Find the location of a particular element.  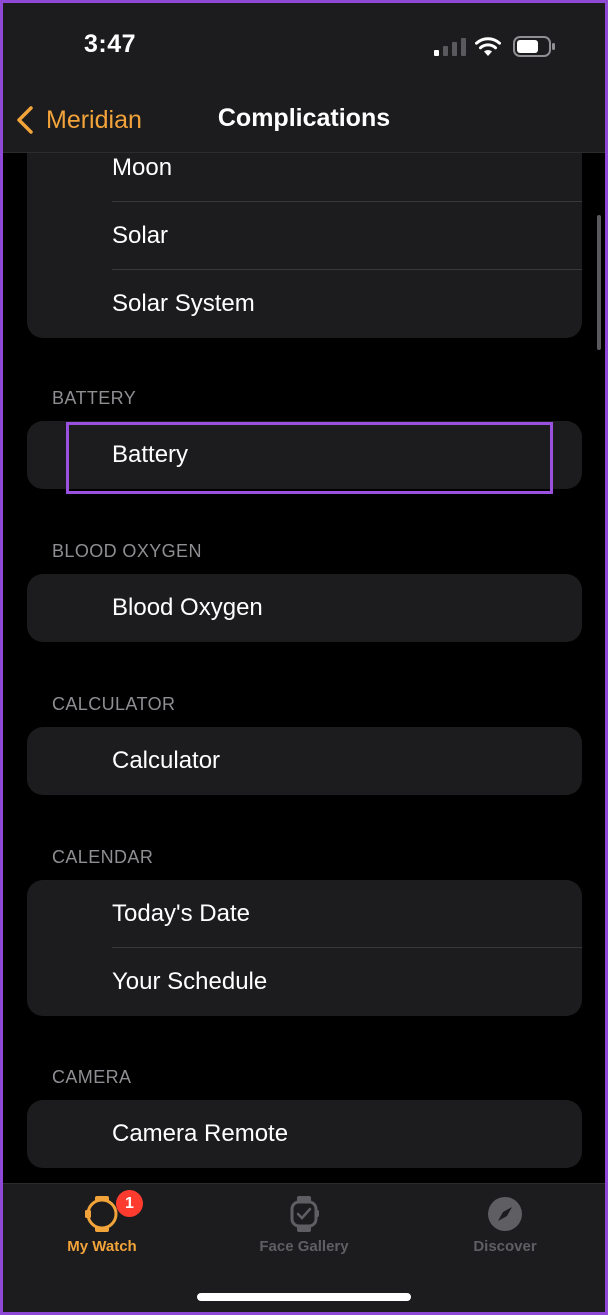

list-item: Blood Oxygen is located at coordinates (304, 608).